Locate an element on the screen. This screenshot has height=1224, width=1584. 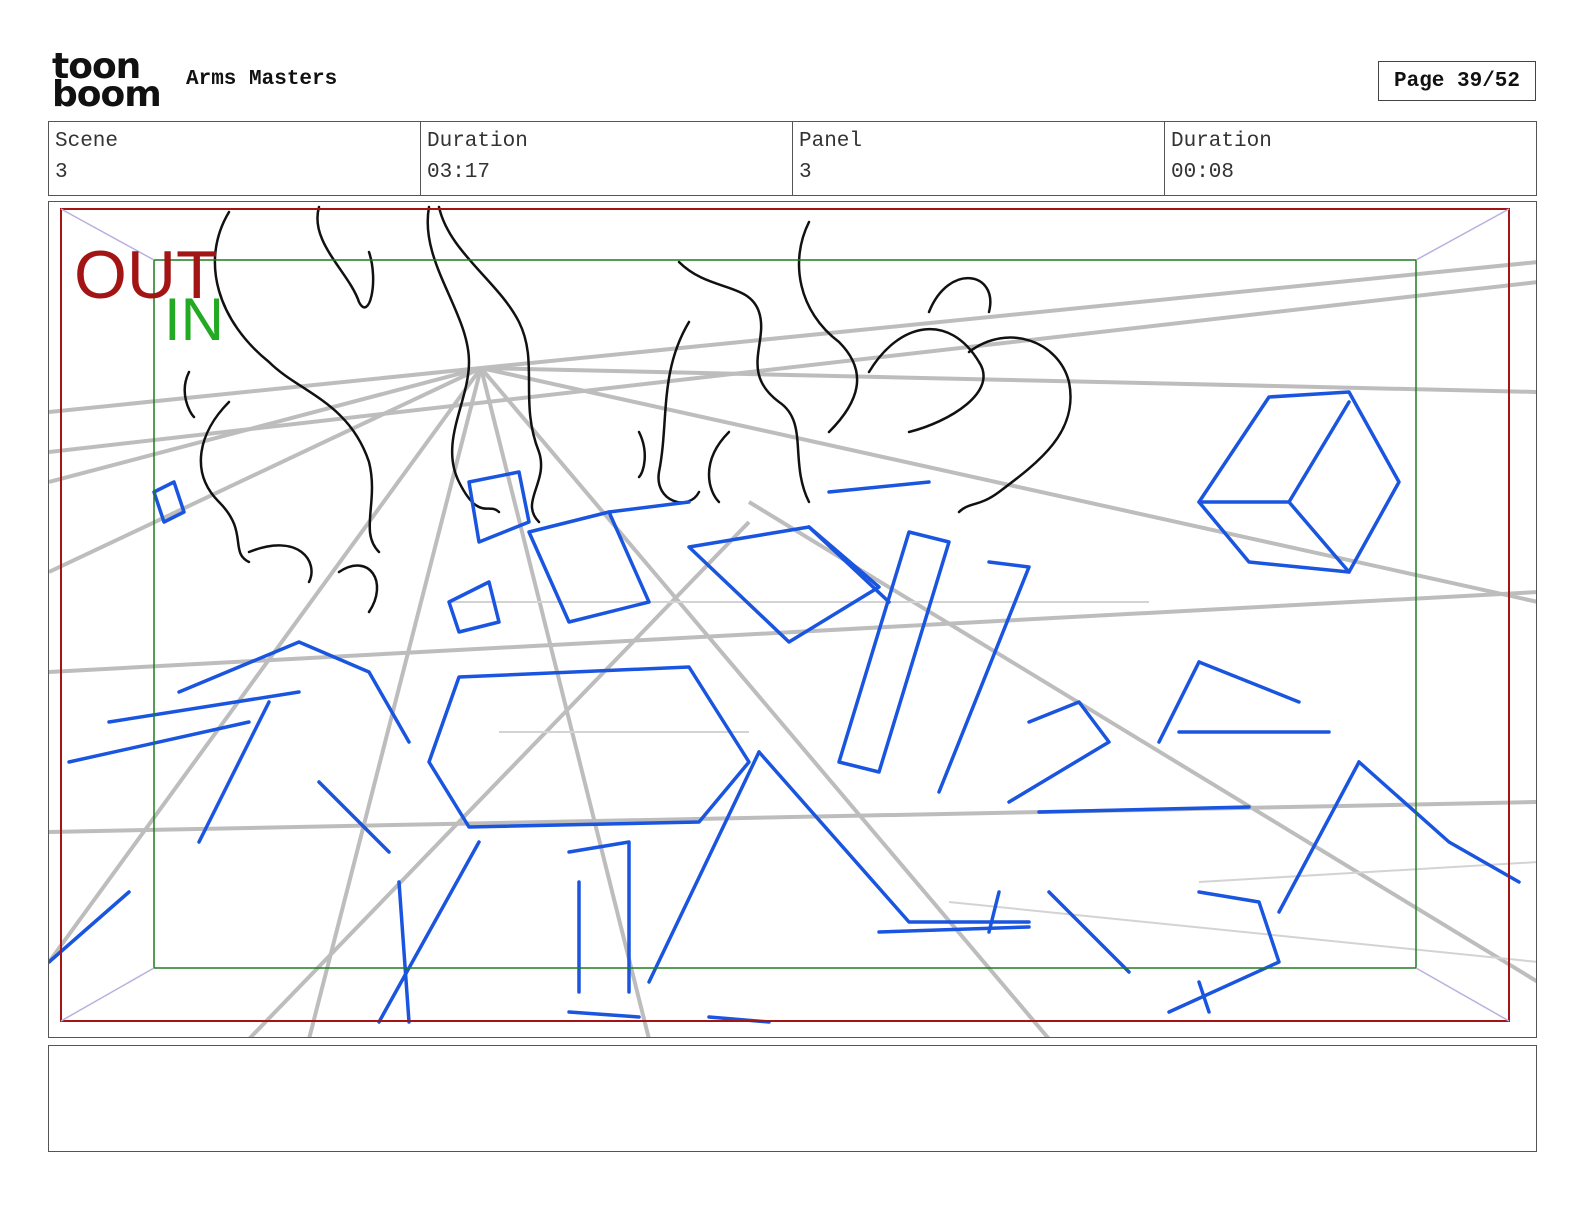
scene-duration-label: Duration is located at coordinates (477, 141).